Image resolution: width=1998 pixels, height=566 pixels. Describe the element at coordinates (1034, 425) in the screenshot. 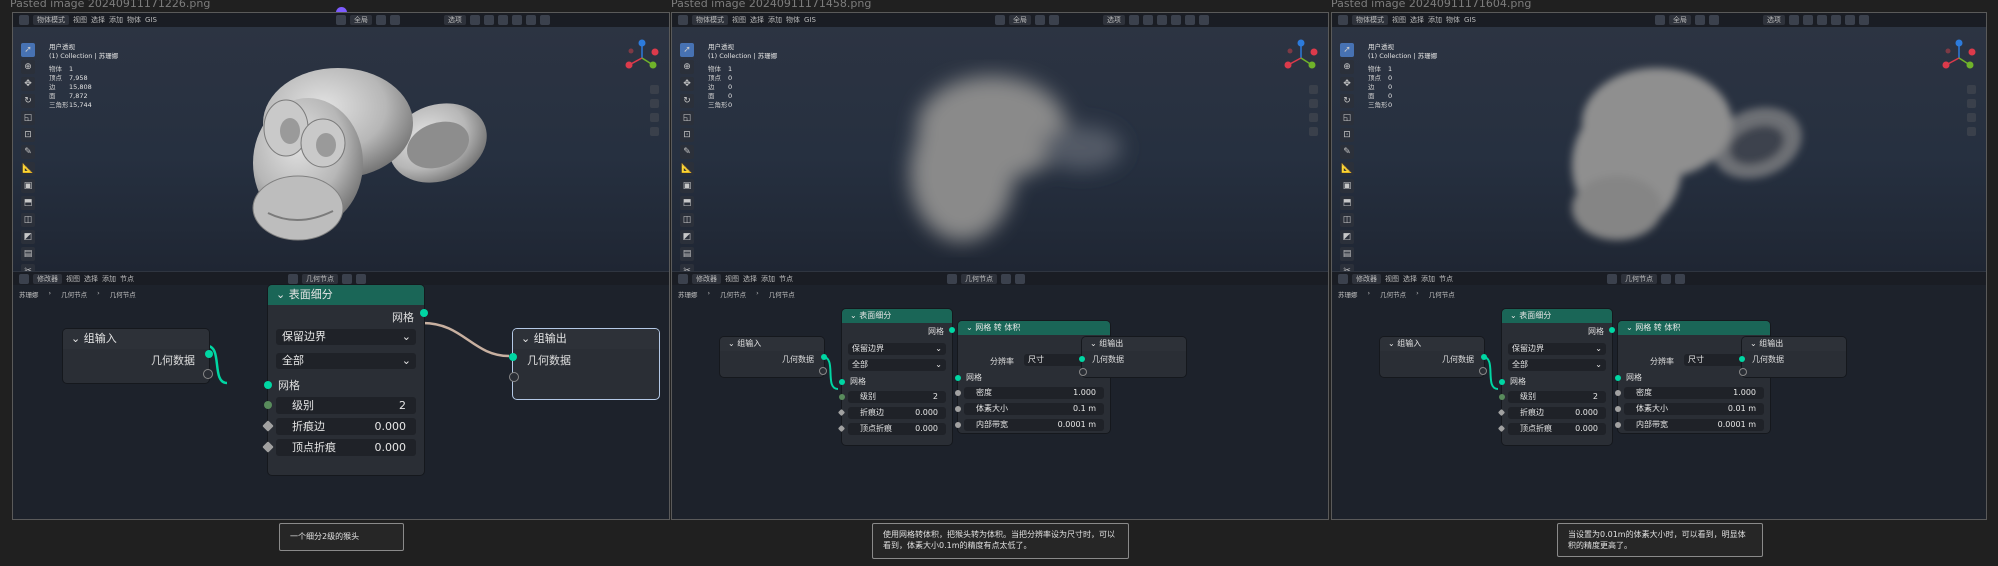

I see `interior-band-field: 内部带宽 0.0001 m` at that location.